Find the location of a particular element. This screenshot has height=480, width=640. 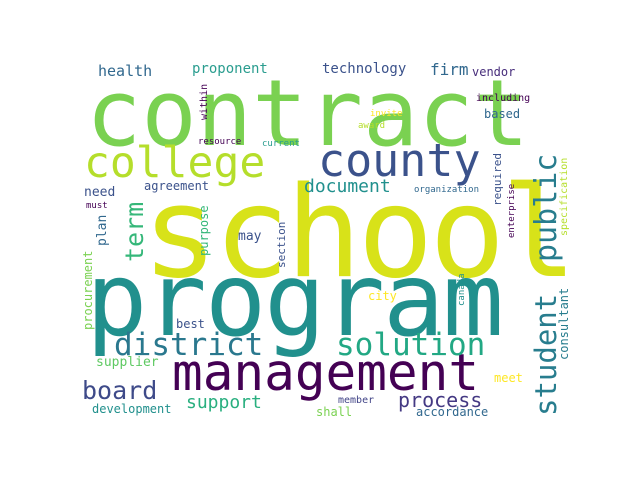

word-vendor: vendor is located at coordinates (494, 72).